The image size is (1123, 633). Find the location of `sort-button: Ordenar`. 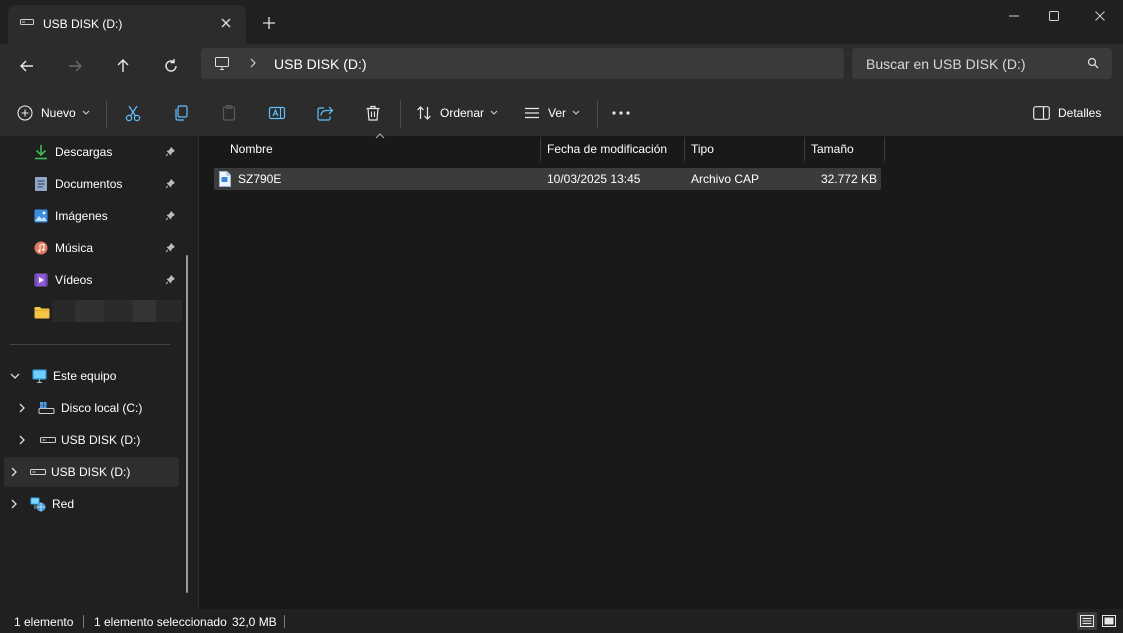

sort-button: Ordenar is located at coordinates (457, 113).